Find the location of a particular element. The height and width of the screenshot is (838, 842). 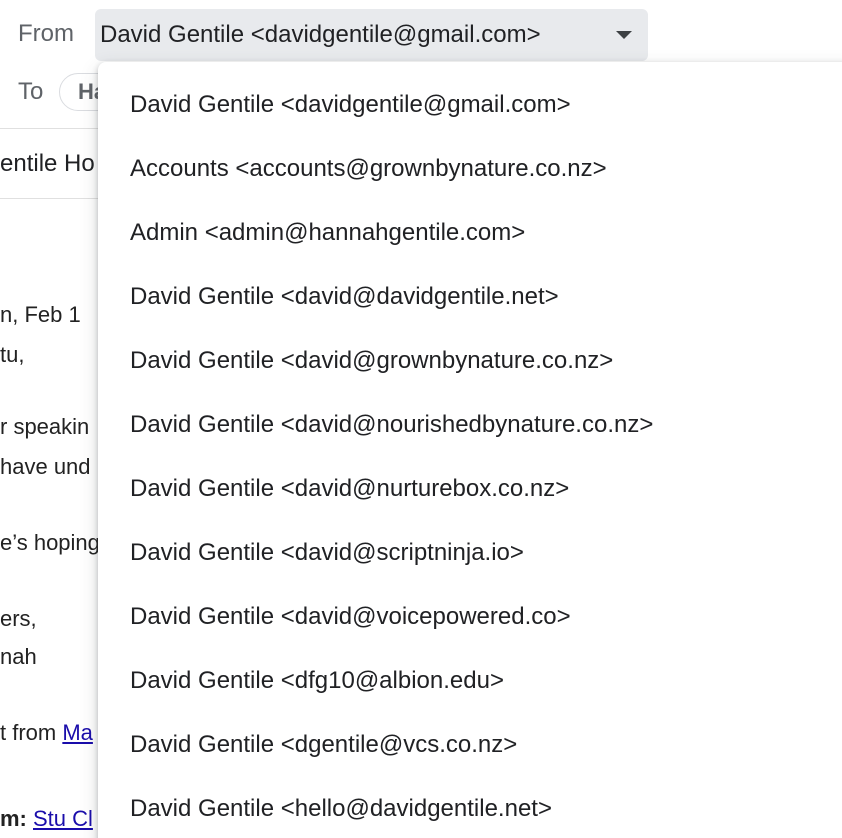

menu-item-sender: David Gentile <dgentile@vcs.co.nz> is located at coordinates (323, 745).